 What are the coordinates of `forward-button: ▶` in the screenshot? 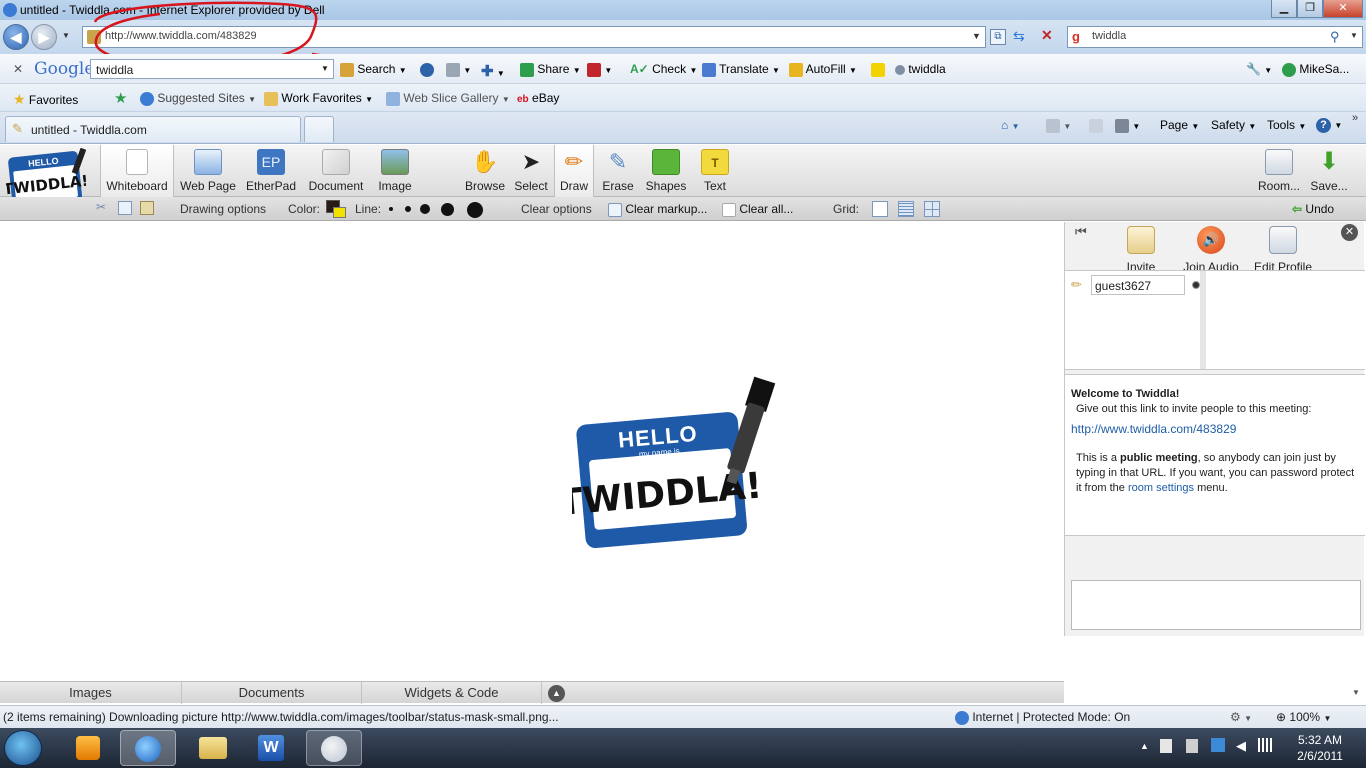 It's located at (44, 37).